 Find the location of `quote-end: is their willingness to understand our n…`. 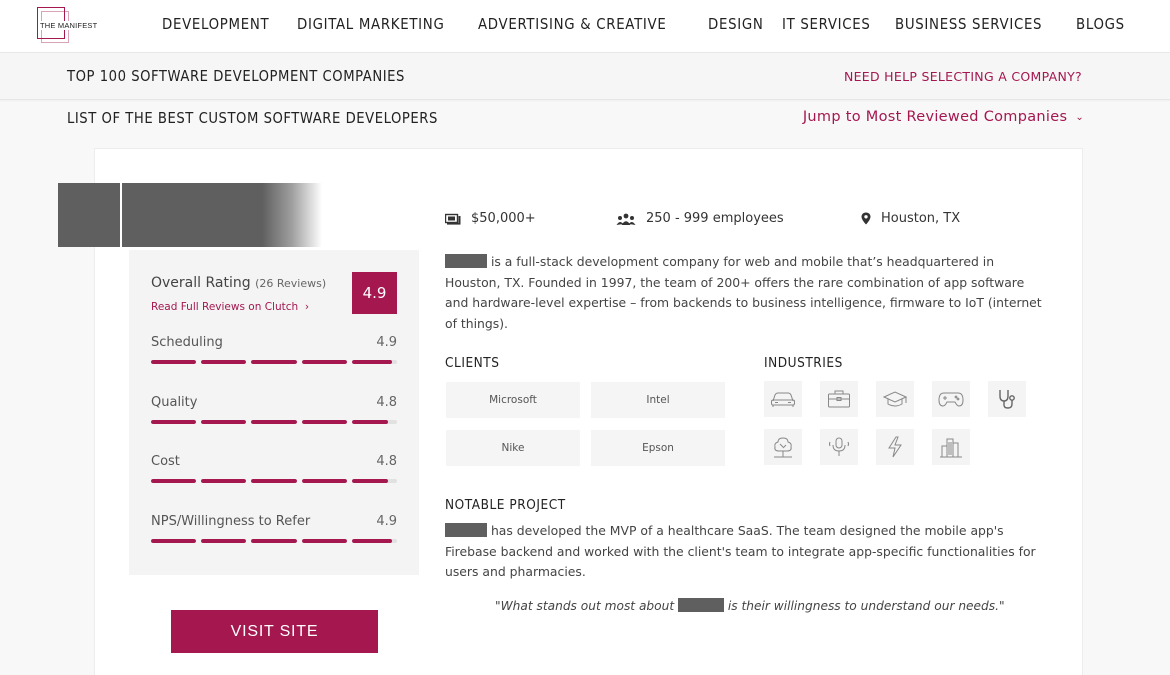

quote-end: is their willingness to understand our n… is located at coordinates (864, 606).